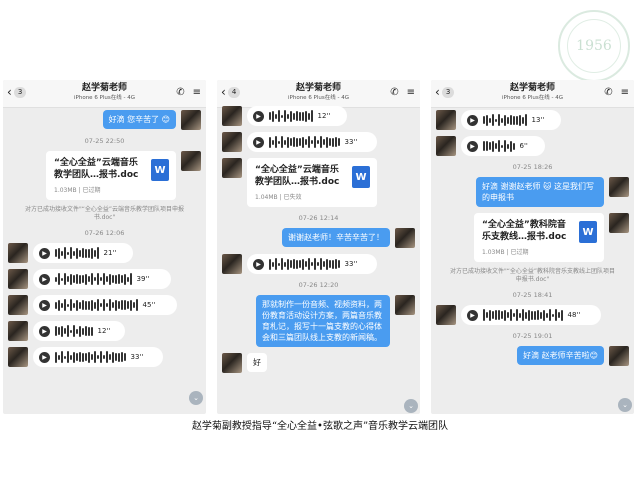  Describe the element at coordinates (560, 355) in the screenshot. I see `message-bubble: 好滴 赵老师辛苦啦😊` at that location.